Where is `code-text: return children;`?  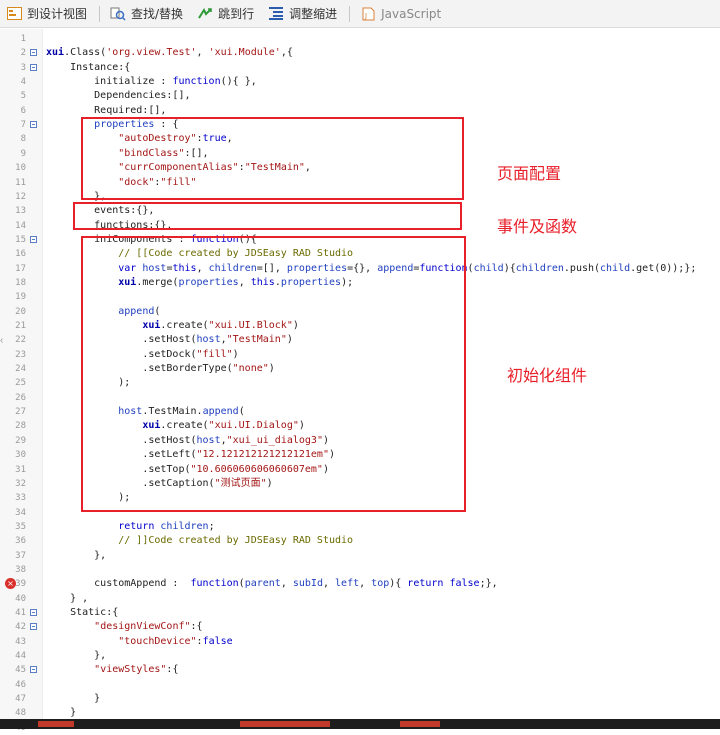 code-text: return children; is located at coordinates (166, 526).